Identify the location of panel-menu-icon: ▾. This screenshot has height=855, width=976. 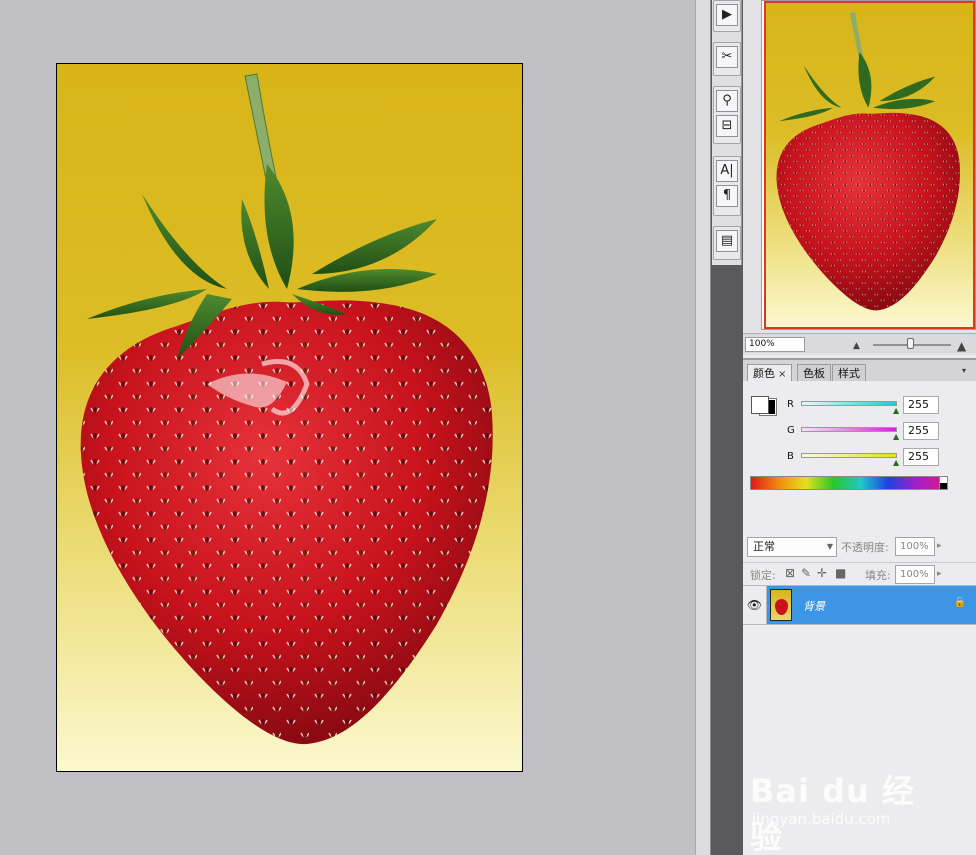
(967, 371).